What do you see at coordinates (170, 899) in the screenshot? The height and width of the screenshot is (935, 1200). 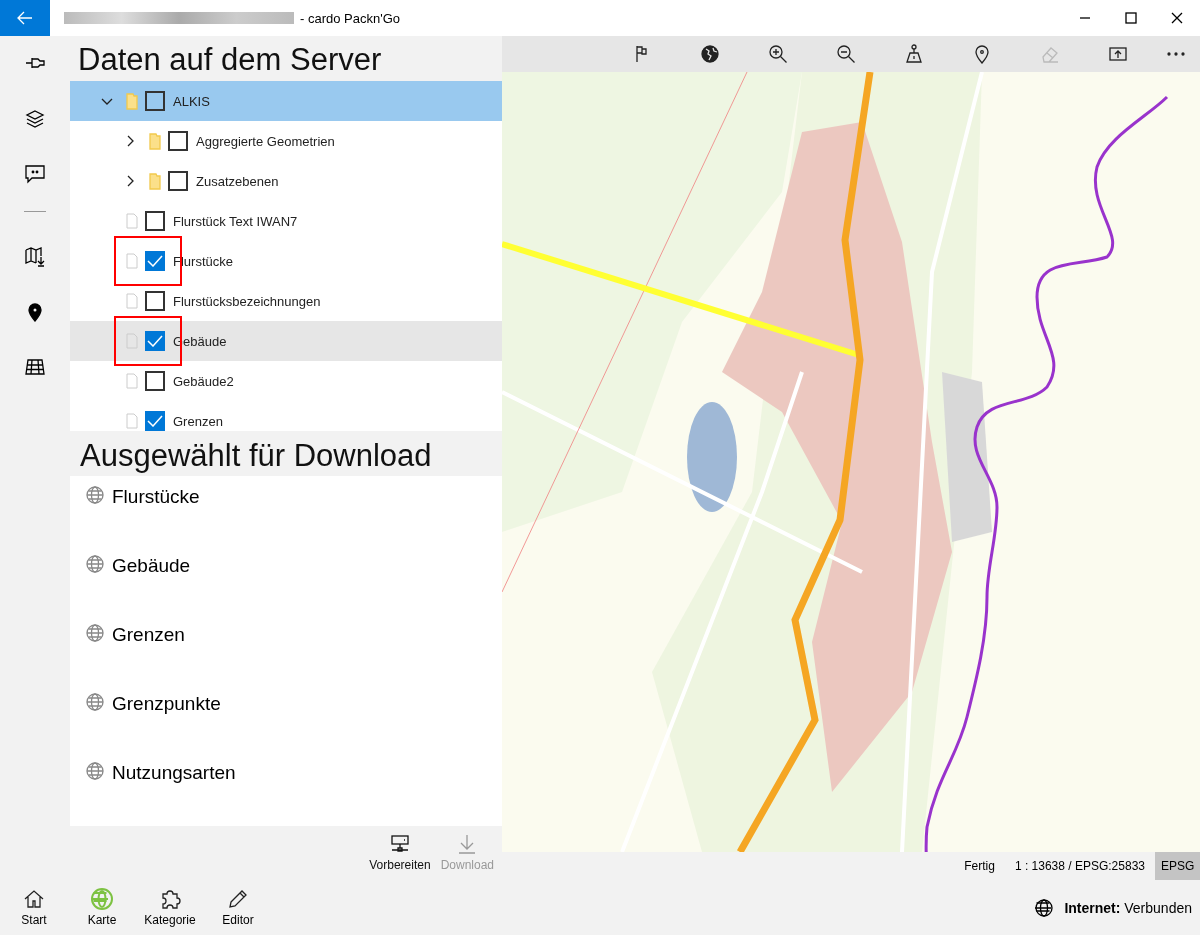 I see `puzzle-icon` at bounding box center [170, 899].